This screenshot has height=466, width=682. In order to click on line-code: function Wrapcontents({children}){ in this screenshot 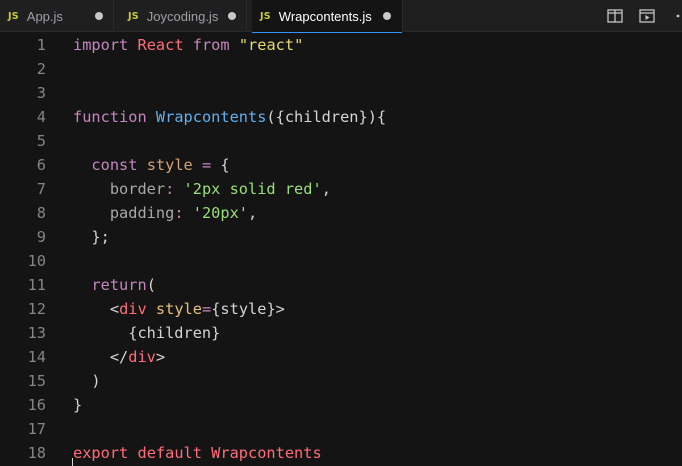, I will do `click(229, 117)`.